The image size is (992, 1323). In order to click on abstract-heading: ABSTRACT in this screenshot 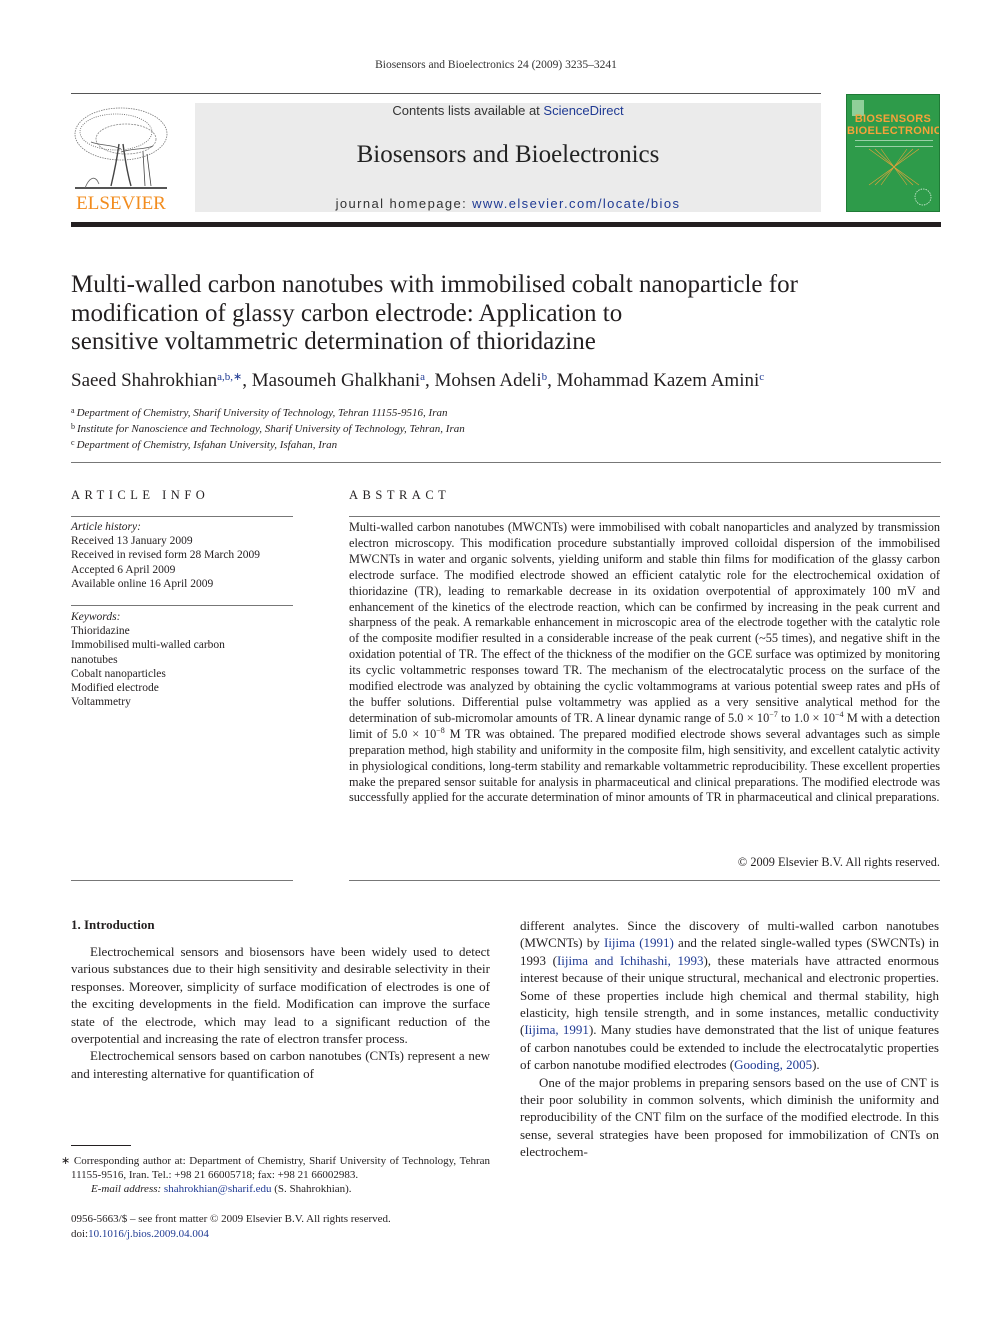, I will do `click(400, 495)`.